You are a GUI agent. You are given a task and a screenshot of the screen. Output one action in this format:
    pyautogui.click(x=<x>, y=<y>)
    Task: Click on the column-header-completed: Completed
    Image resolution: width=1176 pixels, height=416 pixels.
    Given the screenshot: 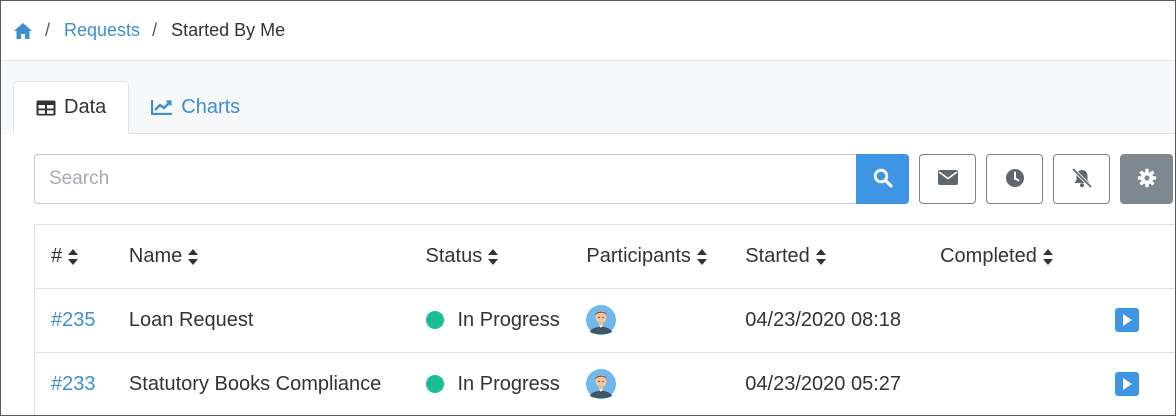 What is the action you would take?
    pyautogui.click(x=1018, y=257)
    